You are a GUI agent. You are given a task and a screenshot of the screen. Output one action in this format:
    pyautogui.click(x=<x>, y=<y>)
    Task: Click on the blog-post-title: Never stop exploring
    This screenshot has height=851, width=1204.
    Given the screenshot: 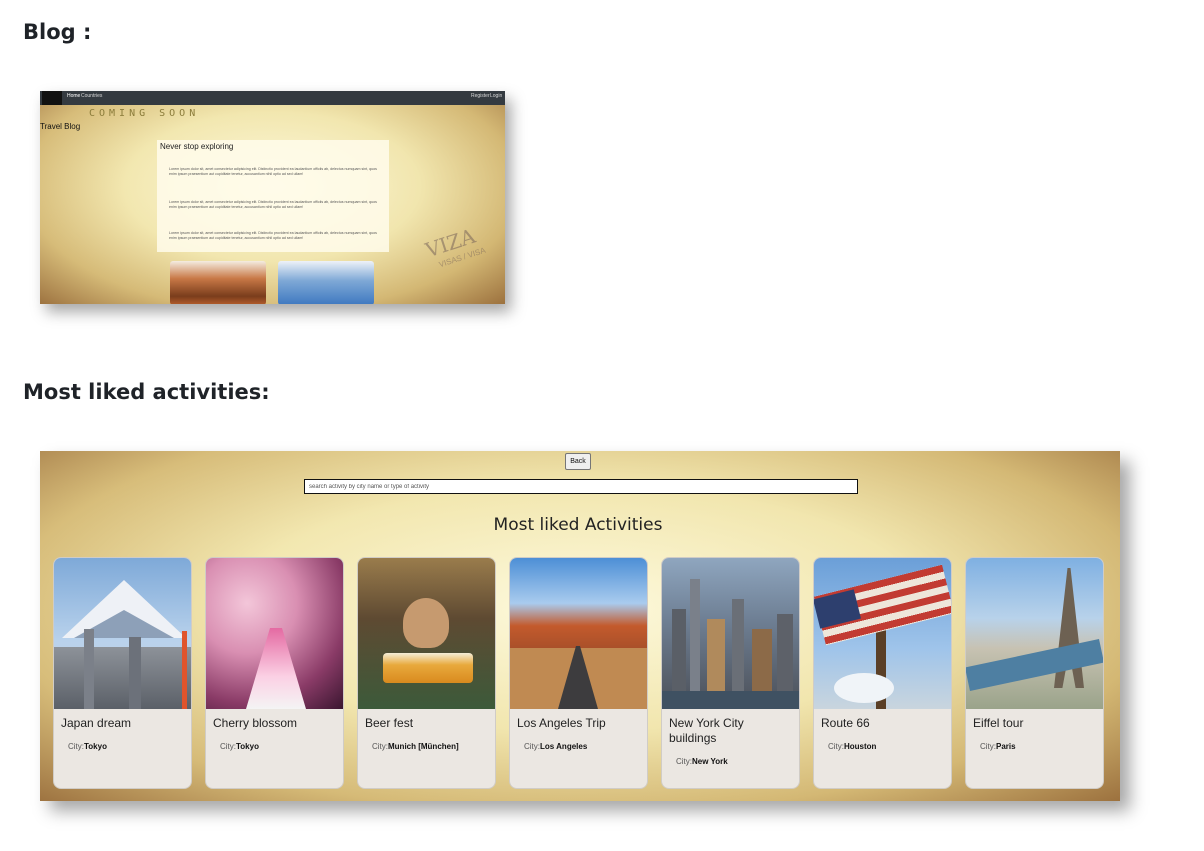 What is the action you would take?
    pyautogui.click(x=197, y=146)
    